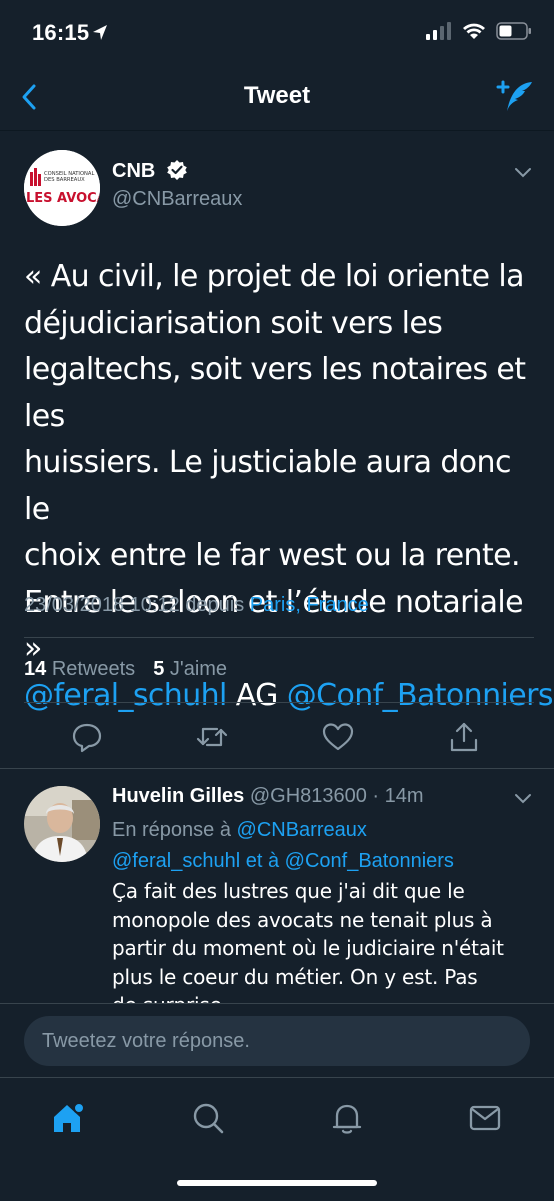 The width and height of the screenshot is (554, 1201). I want to click on reply-avatar, so click(62, 824).